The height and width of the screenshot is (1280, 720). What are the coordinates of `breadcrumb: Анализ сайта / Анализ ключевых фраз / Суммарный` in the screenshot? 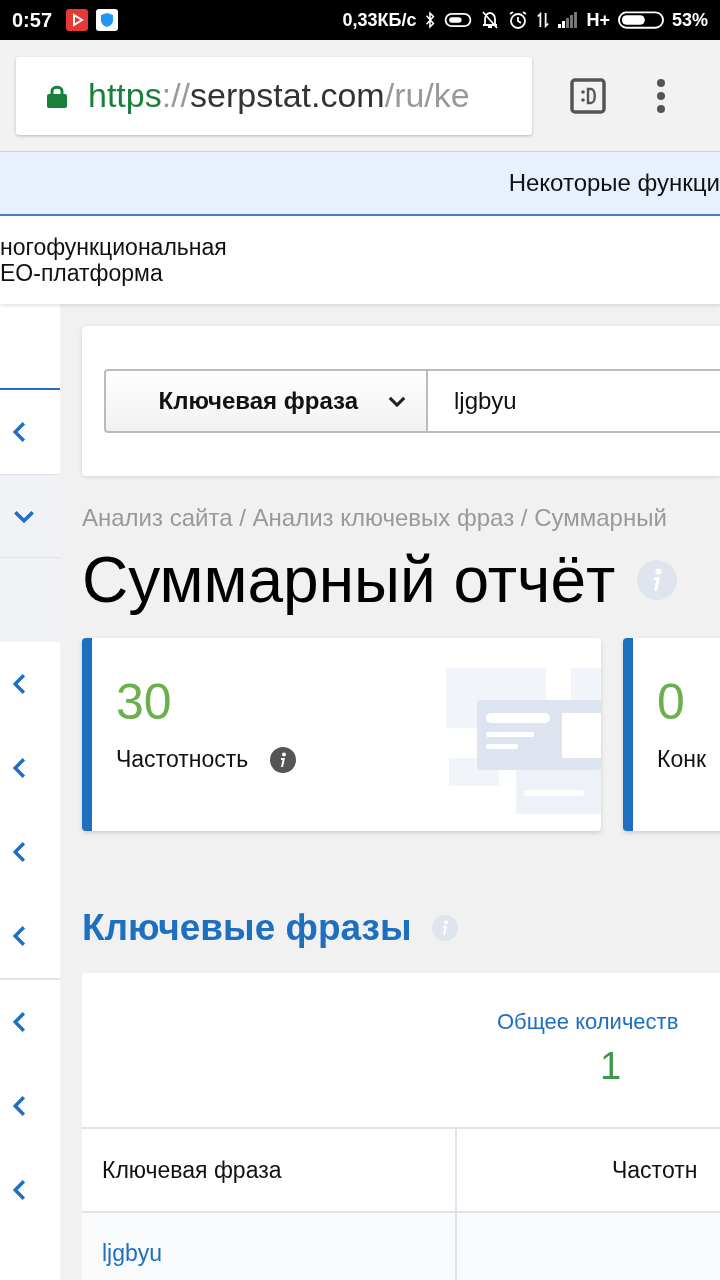 It's located at (375, 518).